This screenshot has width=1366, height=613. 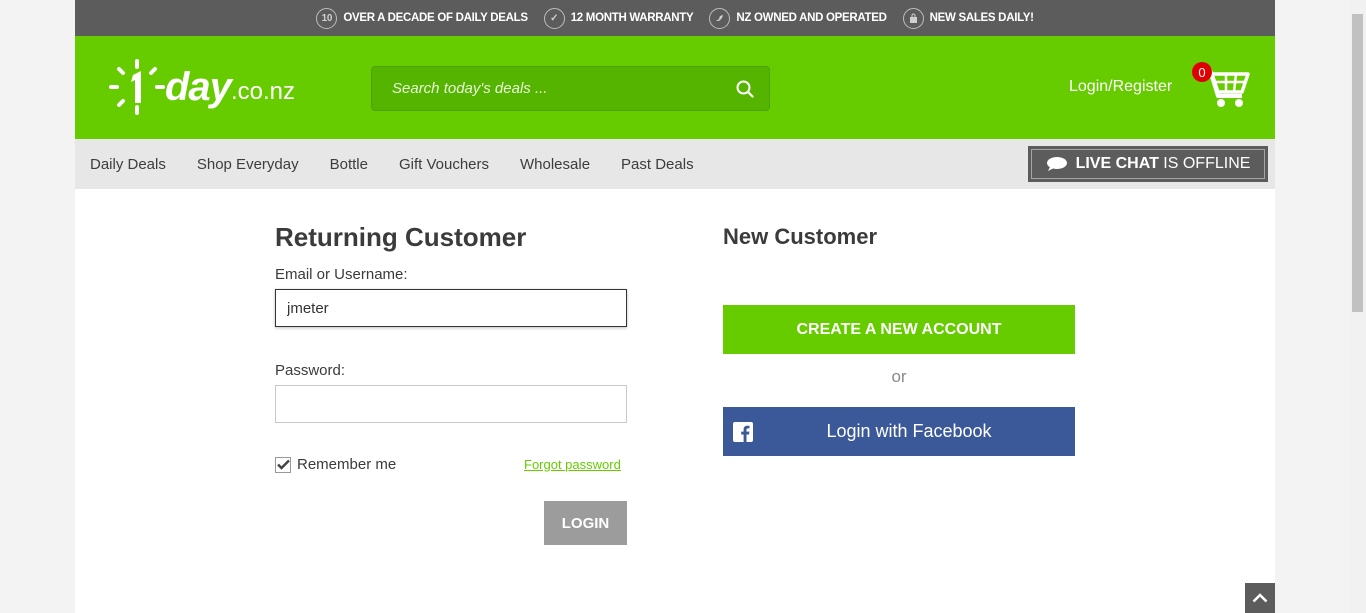 What do you see at coordinates (1357, 163) in the screenshot?
I see `scrollbar-thumb` at bounding box center [1357, 163].